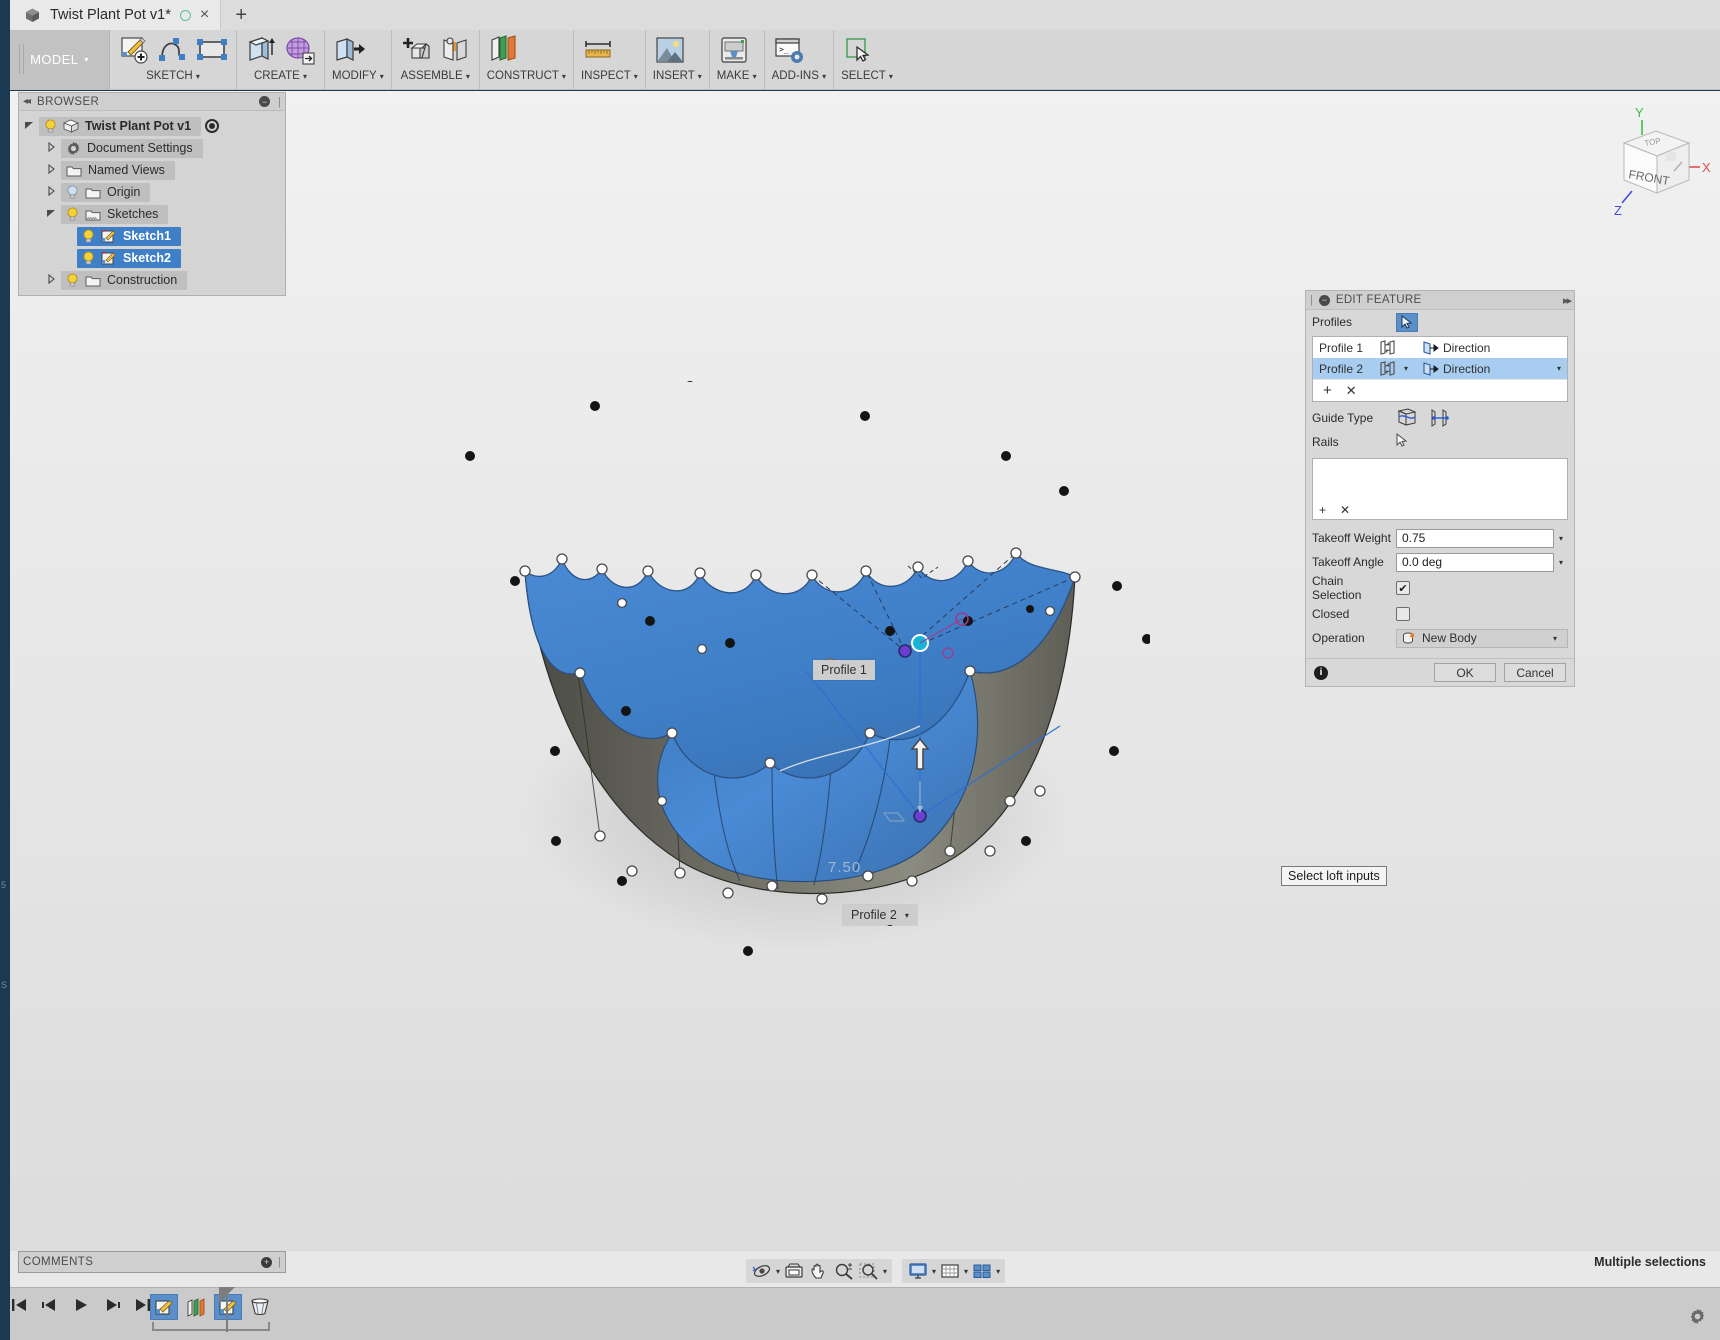  I want to click on press-pull-icon, so click(349, 50).